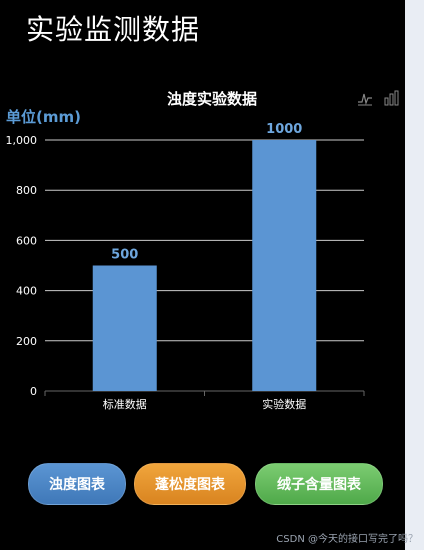  Describe the element at coordinates (284, 129) in the screenshot. I see `bar-value-label: 1000` at that location.